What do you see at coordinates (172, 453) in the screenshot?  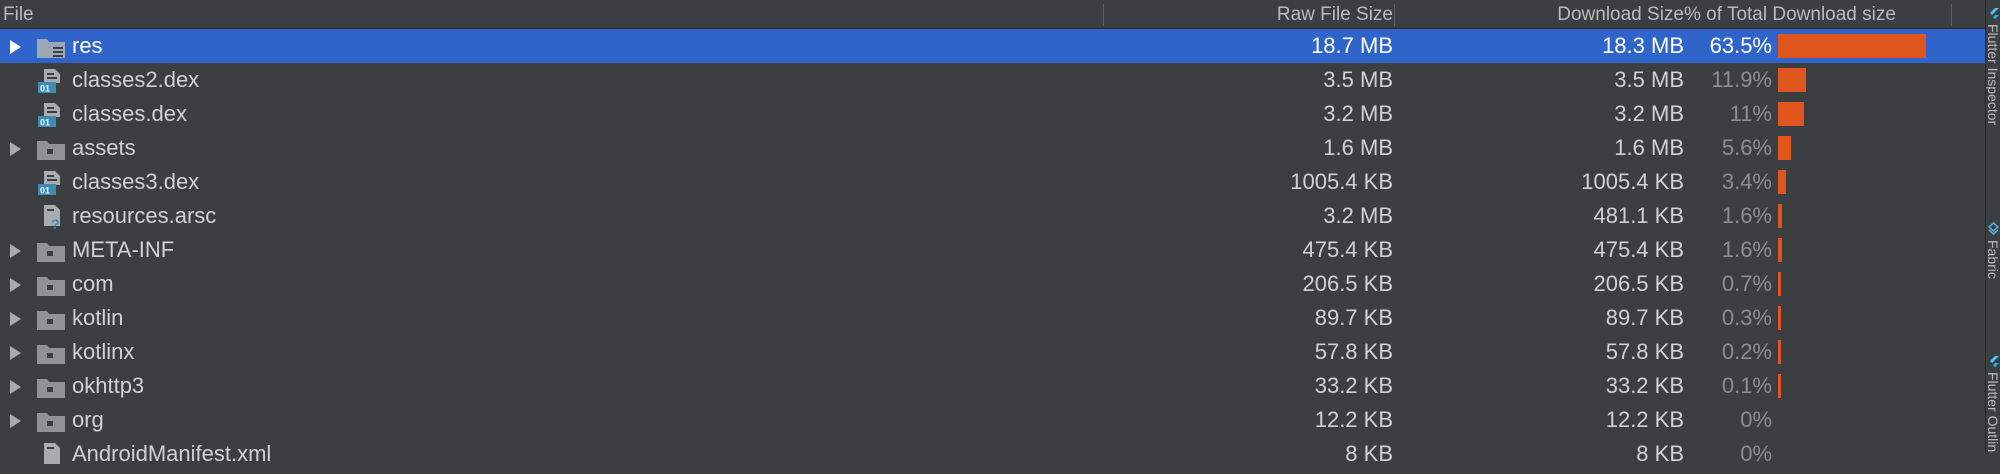 I see `file-name: AndroidManifest.xml` at bounding box center [172, 453].